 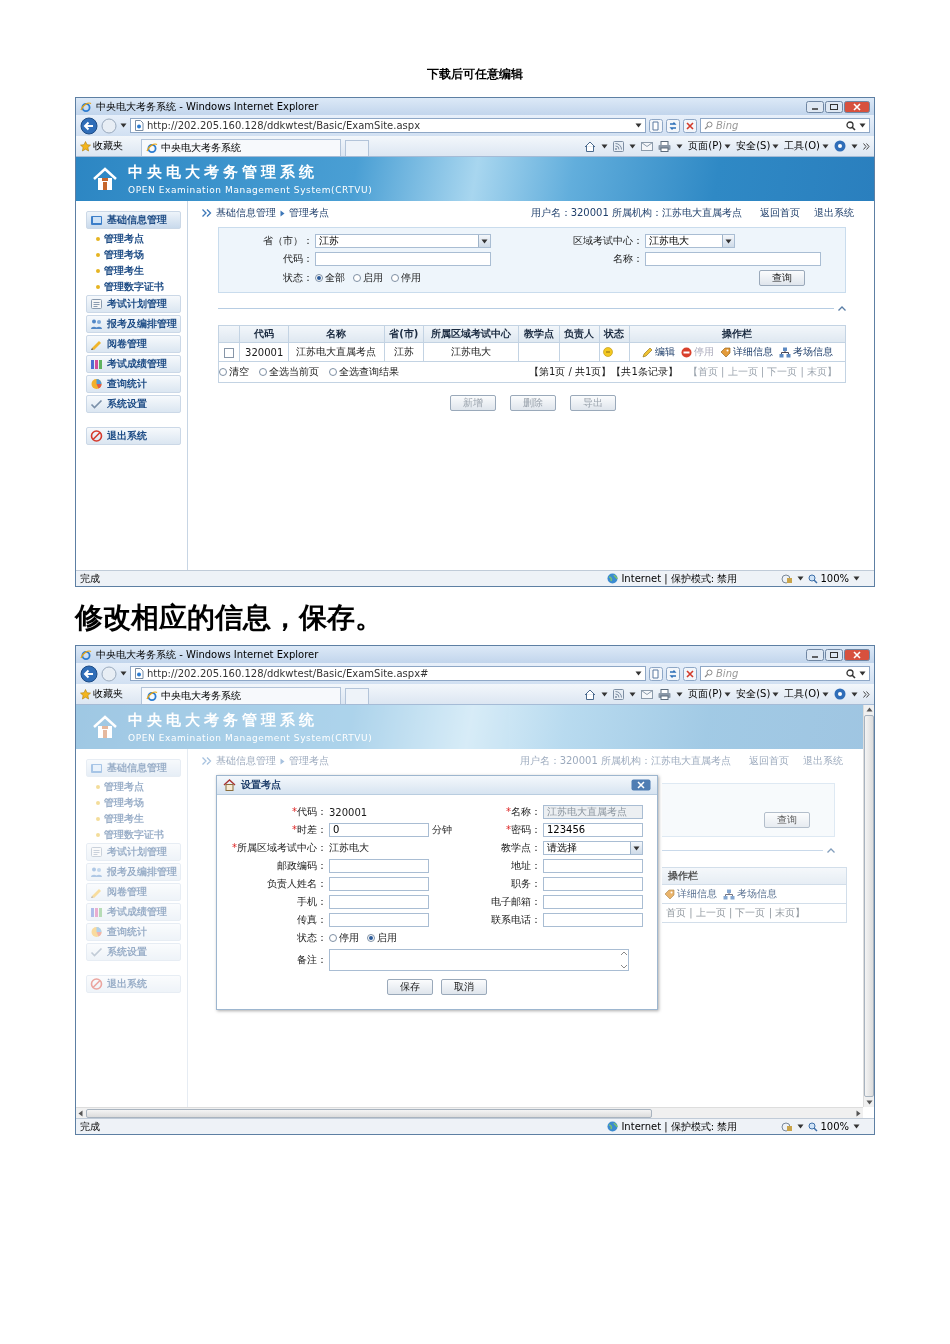 What do you see at coordinates (388, 673) in the screenshot?
I see `address-bar: http://202.205.160.128/ddkwtest/Basic/ExamSite.aspx#` at bounding box center [388, 673].